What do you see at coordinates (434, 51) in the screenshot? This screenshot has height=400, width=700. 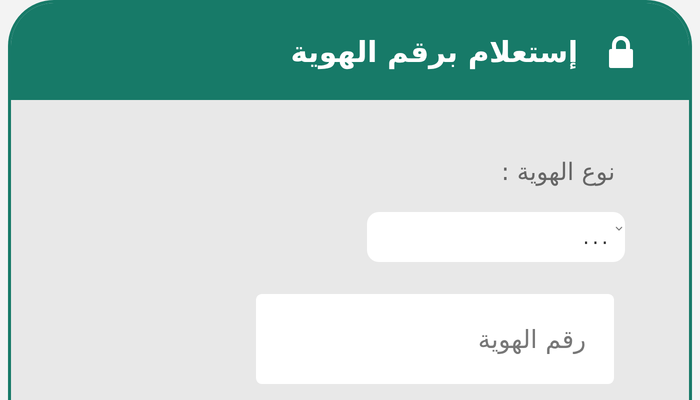 I see `card-title: إستعلام برقم الهوية` at bounding box center [434, 51].